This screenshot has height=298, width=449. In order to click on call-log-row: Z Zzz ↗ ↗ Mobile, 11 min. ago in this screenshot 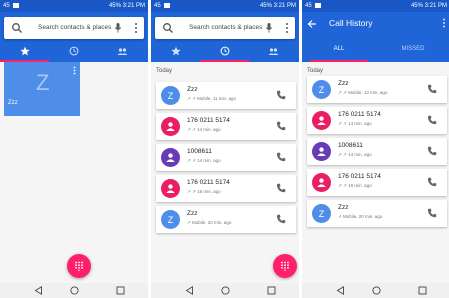, I will do `click(226, 95)`.